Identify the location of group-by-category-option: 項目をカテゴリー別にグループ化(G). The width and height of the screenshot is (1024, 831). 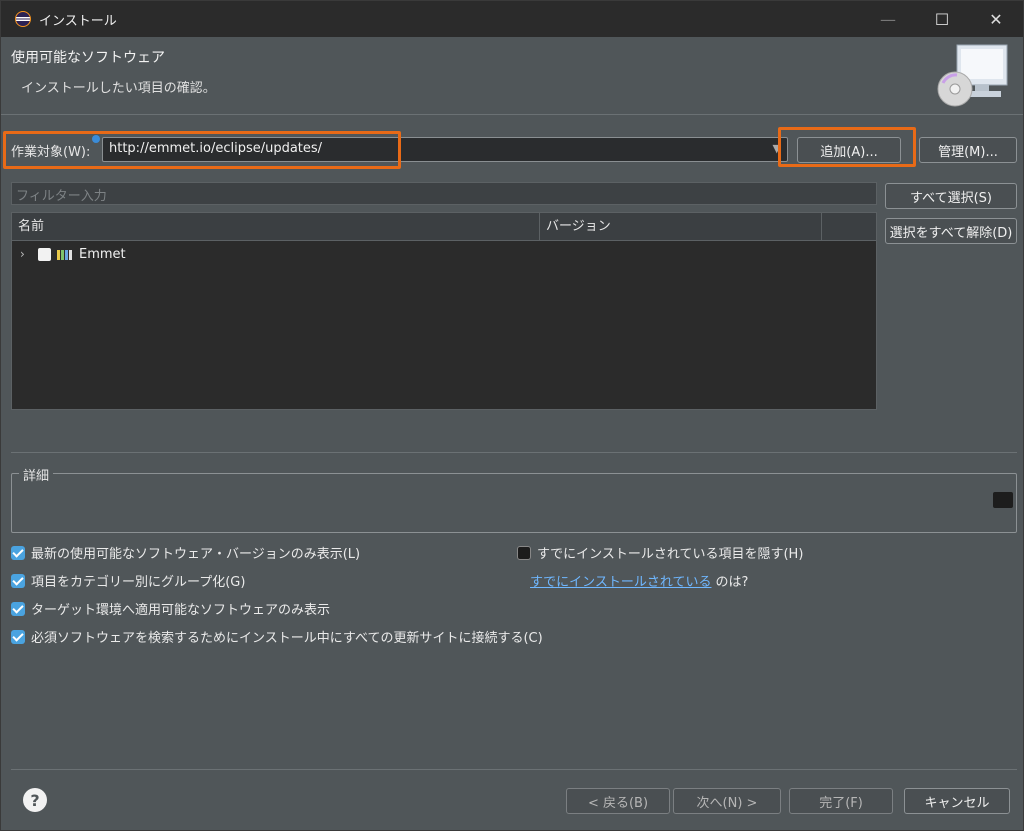
(128, 580).